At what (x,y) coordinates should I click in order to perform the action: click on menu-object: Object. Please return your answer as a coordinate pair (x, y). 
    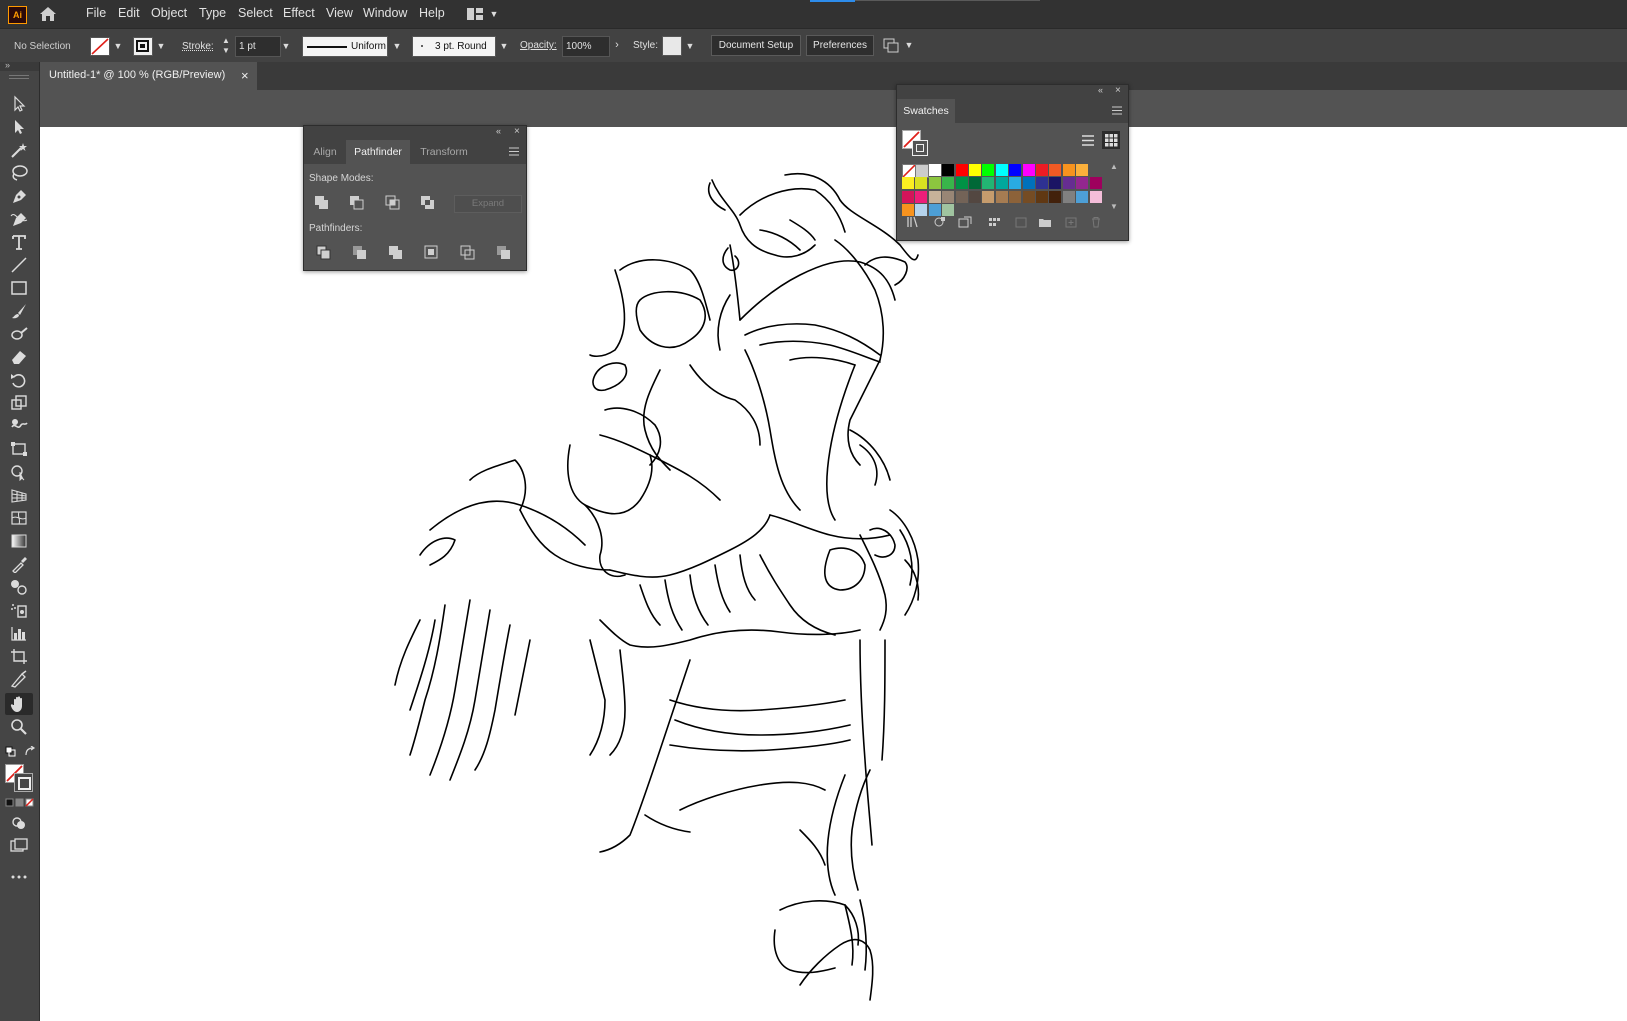
    Looking at the image, I should click on (169, 13).